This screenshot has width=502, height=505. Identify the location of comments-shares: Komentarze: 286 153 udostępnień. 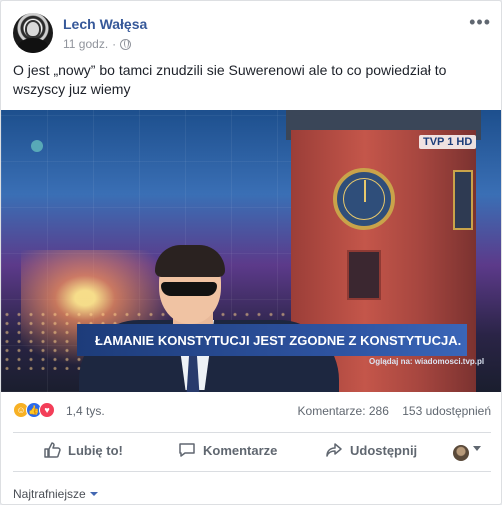
(394, 411).